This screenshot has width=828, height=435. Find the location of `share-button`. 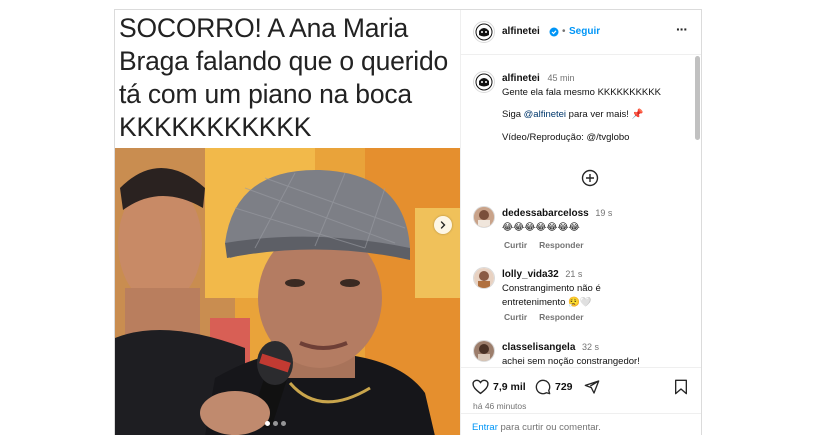

share-button is located at coordinates (592, 387).